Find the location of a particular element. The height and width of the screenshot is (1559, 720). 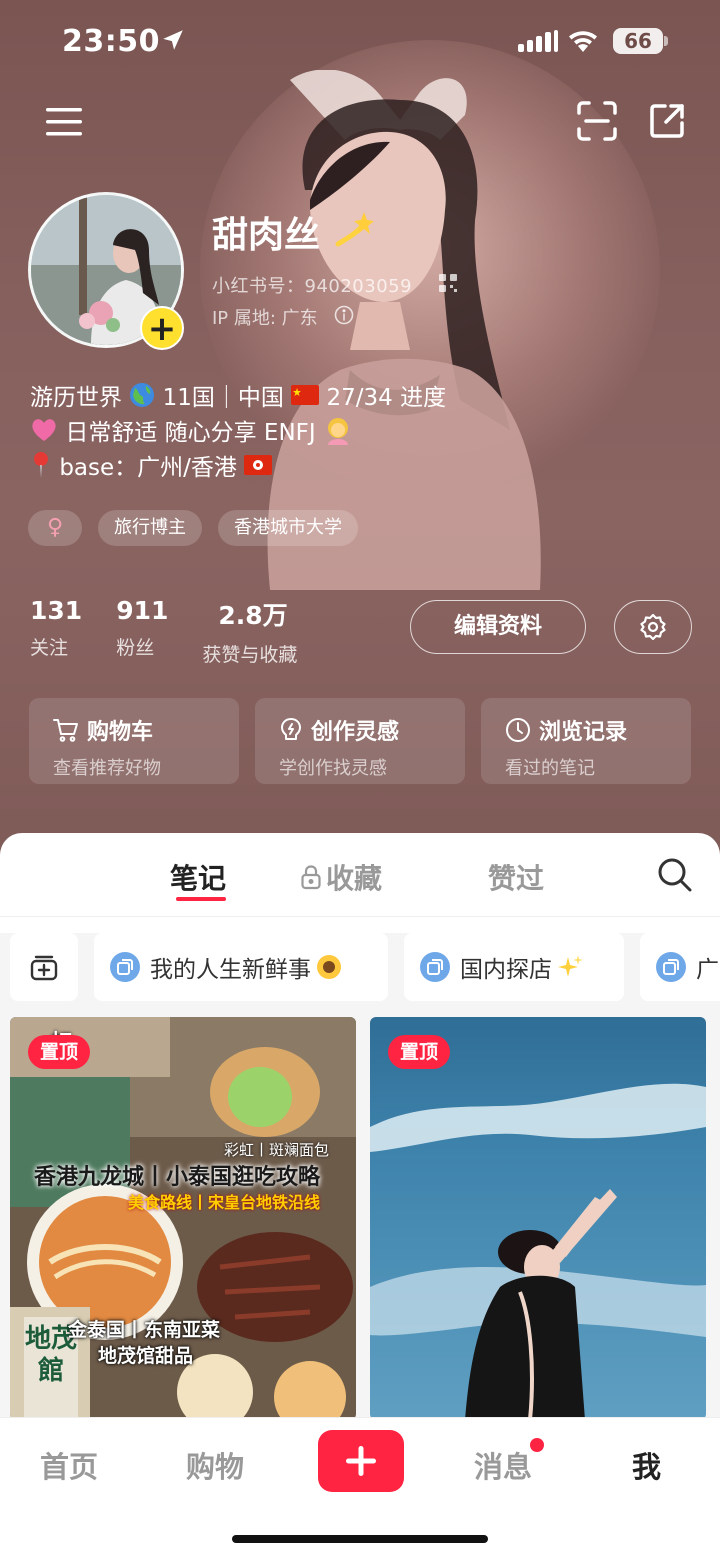

profile-tags: ♀ 旅行博主 香港城市大学 is located at coordinates (193, 528).